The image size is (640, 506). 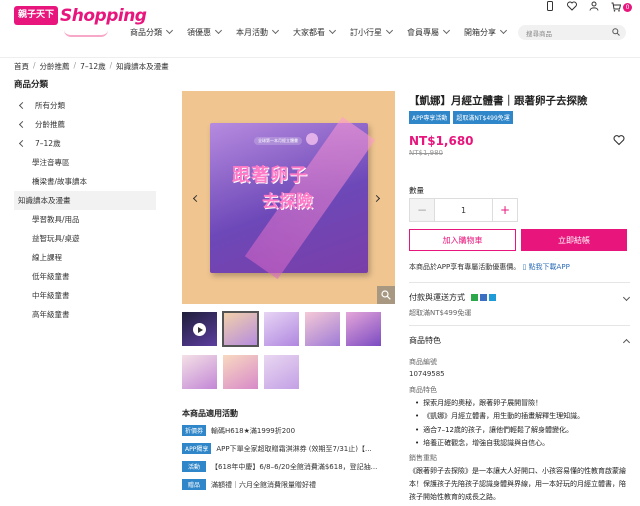 I want to click on quantity-increase-button: +, so click(x=505, y=210).